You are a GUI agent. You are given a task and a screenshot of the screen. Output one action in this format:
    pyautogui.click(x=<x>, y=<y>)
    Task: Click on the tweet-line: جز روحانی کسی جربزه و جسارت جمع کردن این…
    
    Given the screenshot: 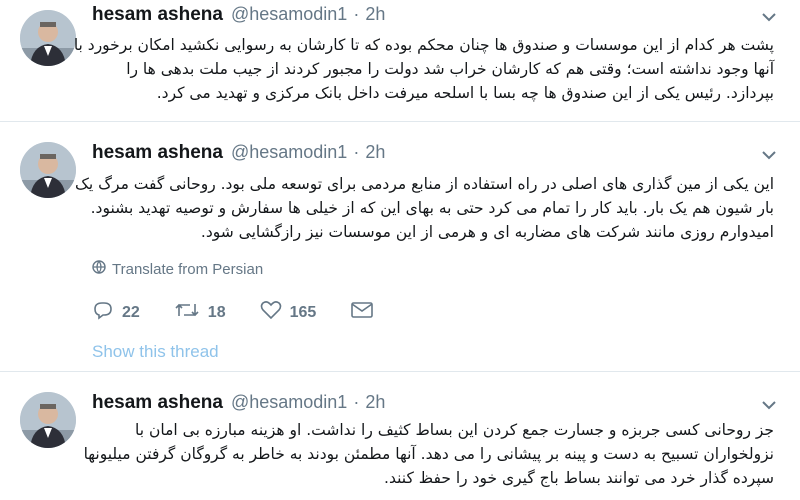 What is the action you would take?
    pyautogui.click(x=454, y=430)
    